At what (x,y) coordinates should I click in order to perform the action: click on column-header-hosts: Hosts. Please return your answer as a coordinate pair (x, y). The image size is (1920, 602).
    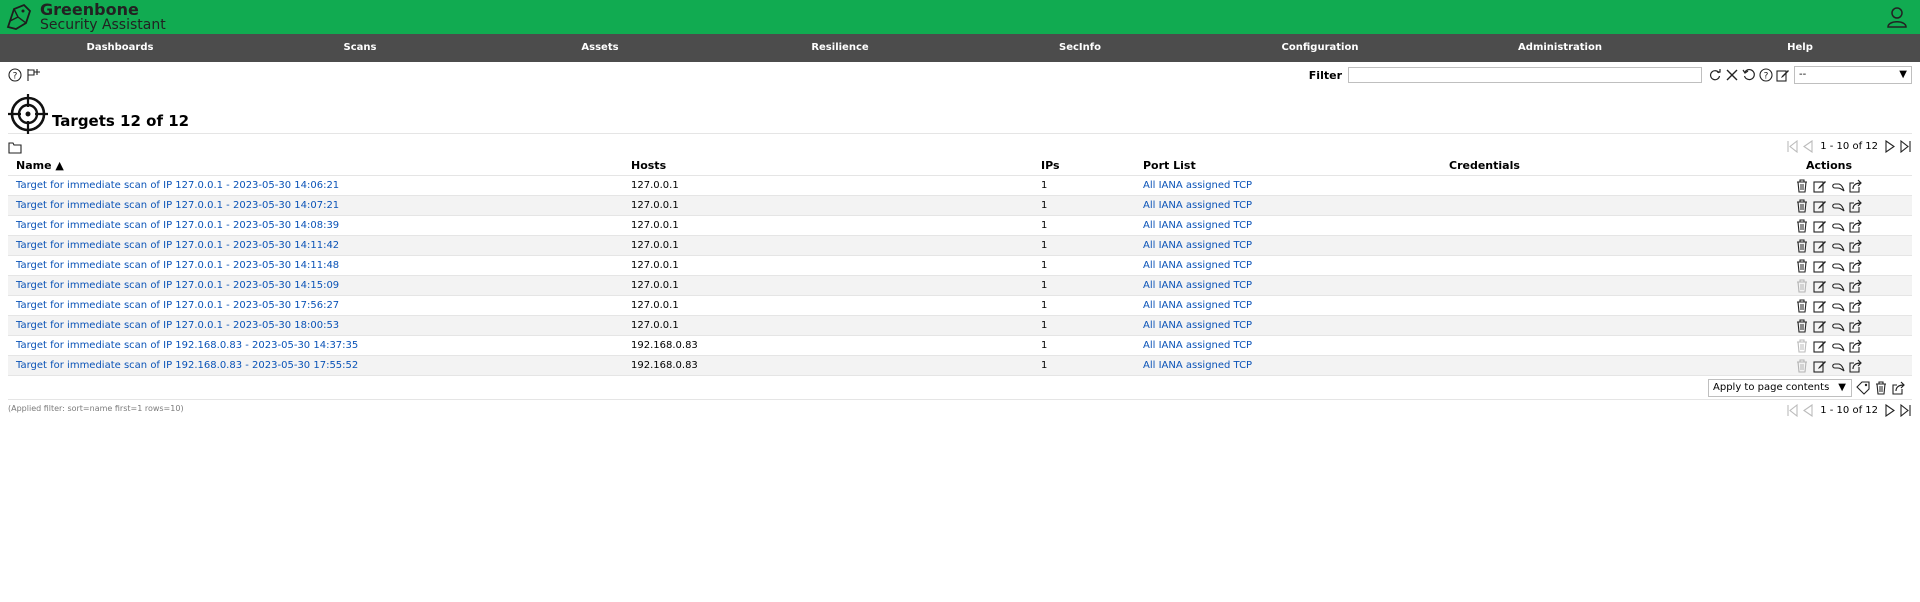
    Looking at the image, I should click on (828, 166).